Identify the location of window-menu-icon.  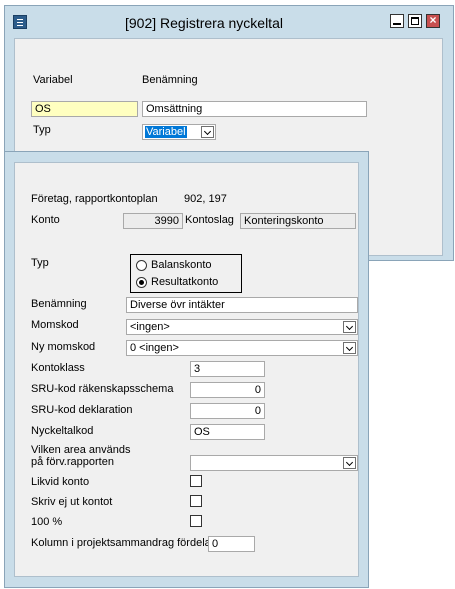
(20, 22).